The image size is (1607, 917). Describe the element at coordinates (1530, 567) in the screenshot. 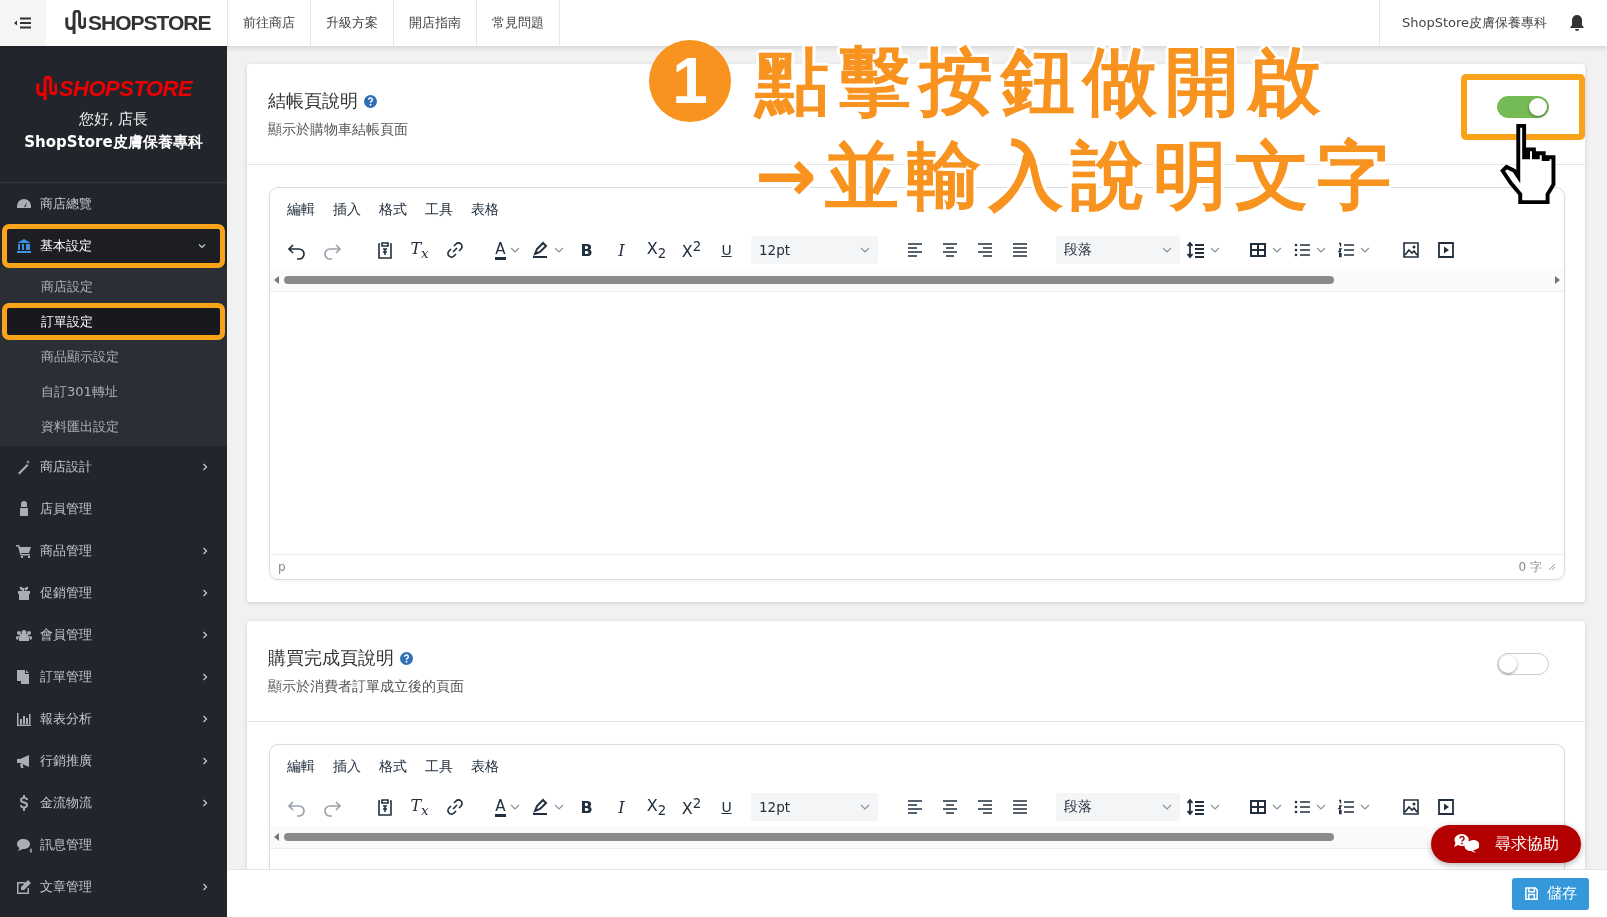

I see `word-count: 0 字` at that location.